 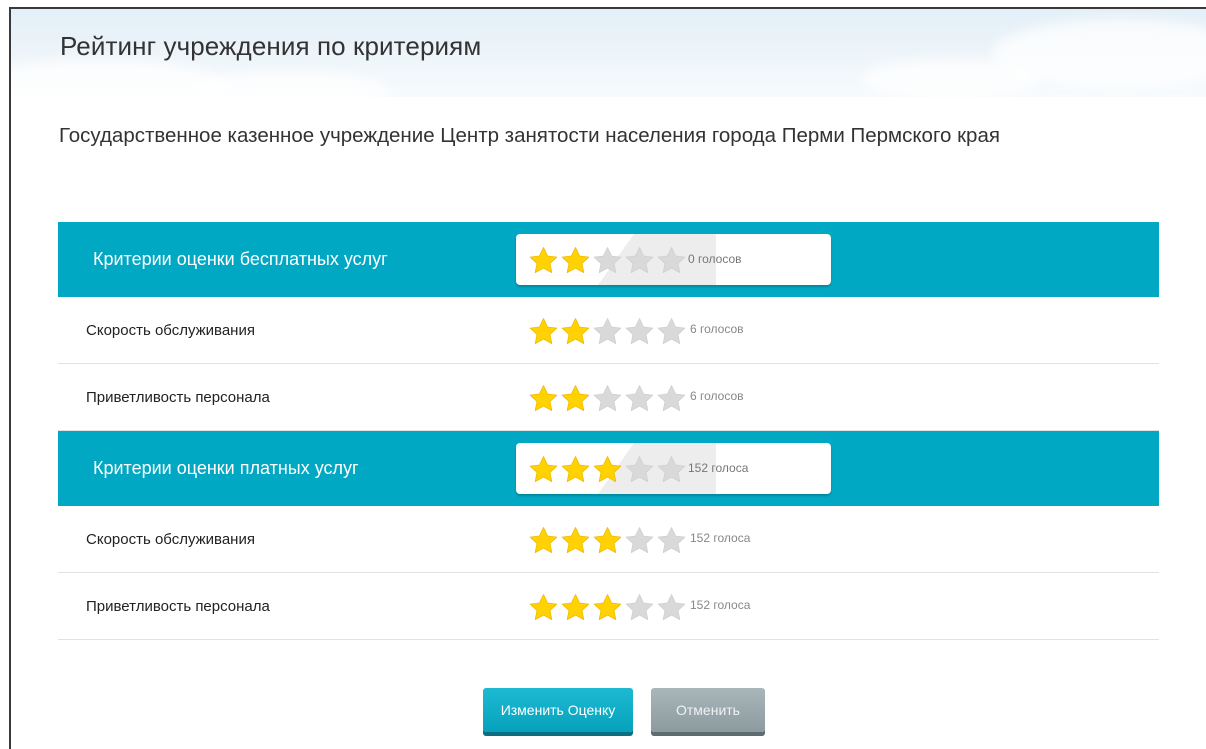 I want to click on group-label: Критерии оценки бесплатных услуг, so click(x=240, y=259).